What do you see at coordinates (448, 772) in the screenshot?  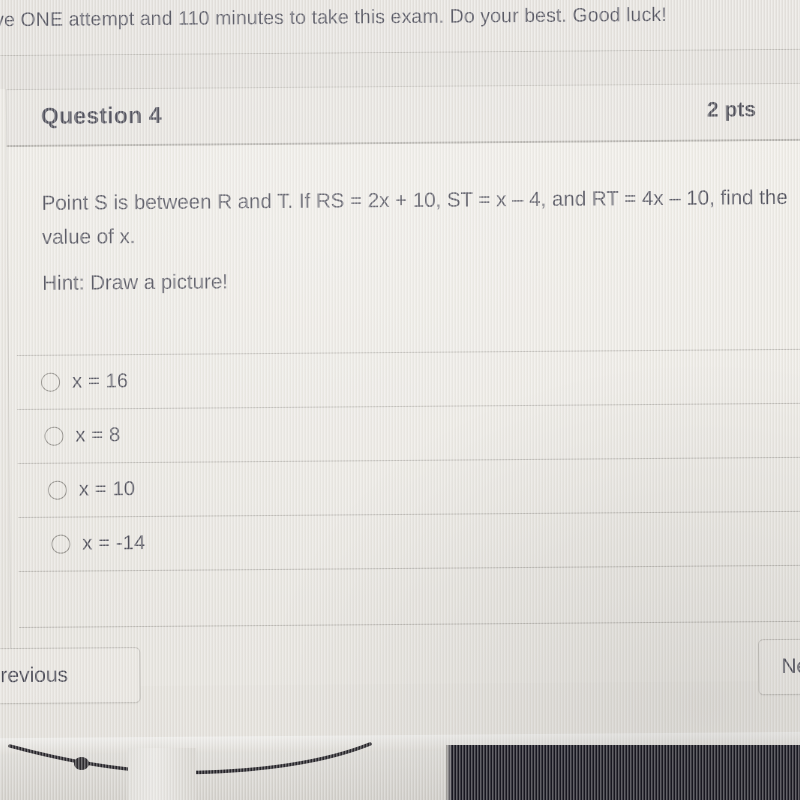 I see `dark-object-edge` at bounding box center [448, 772].